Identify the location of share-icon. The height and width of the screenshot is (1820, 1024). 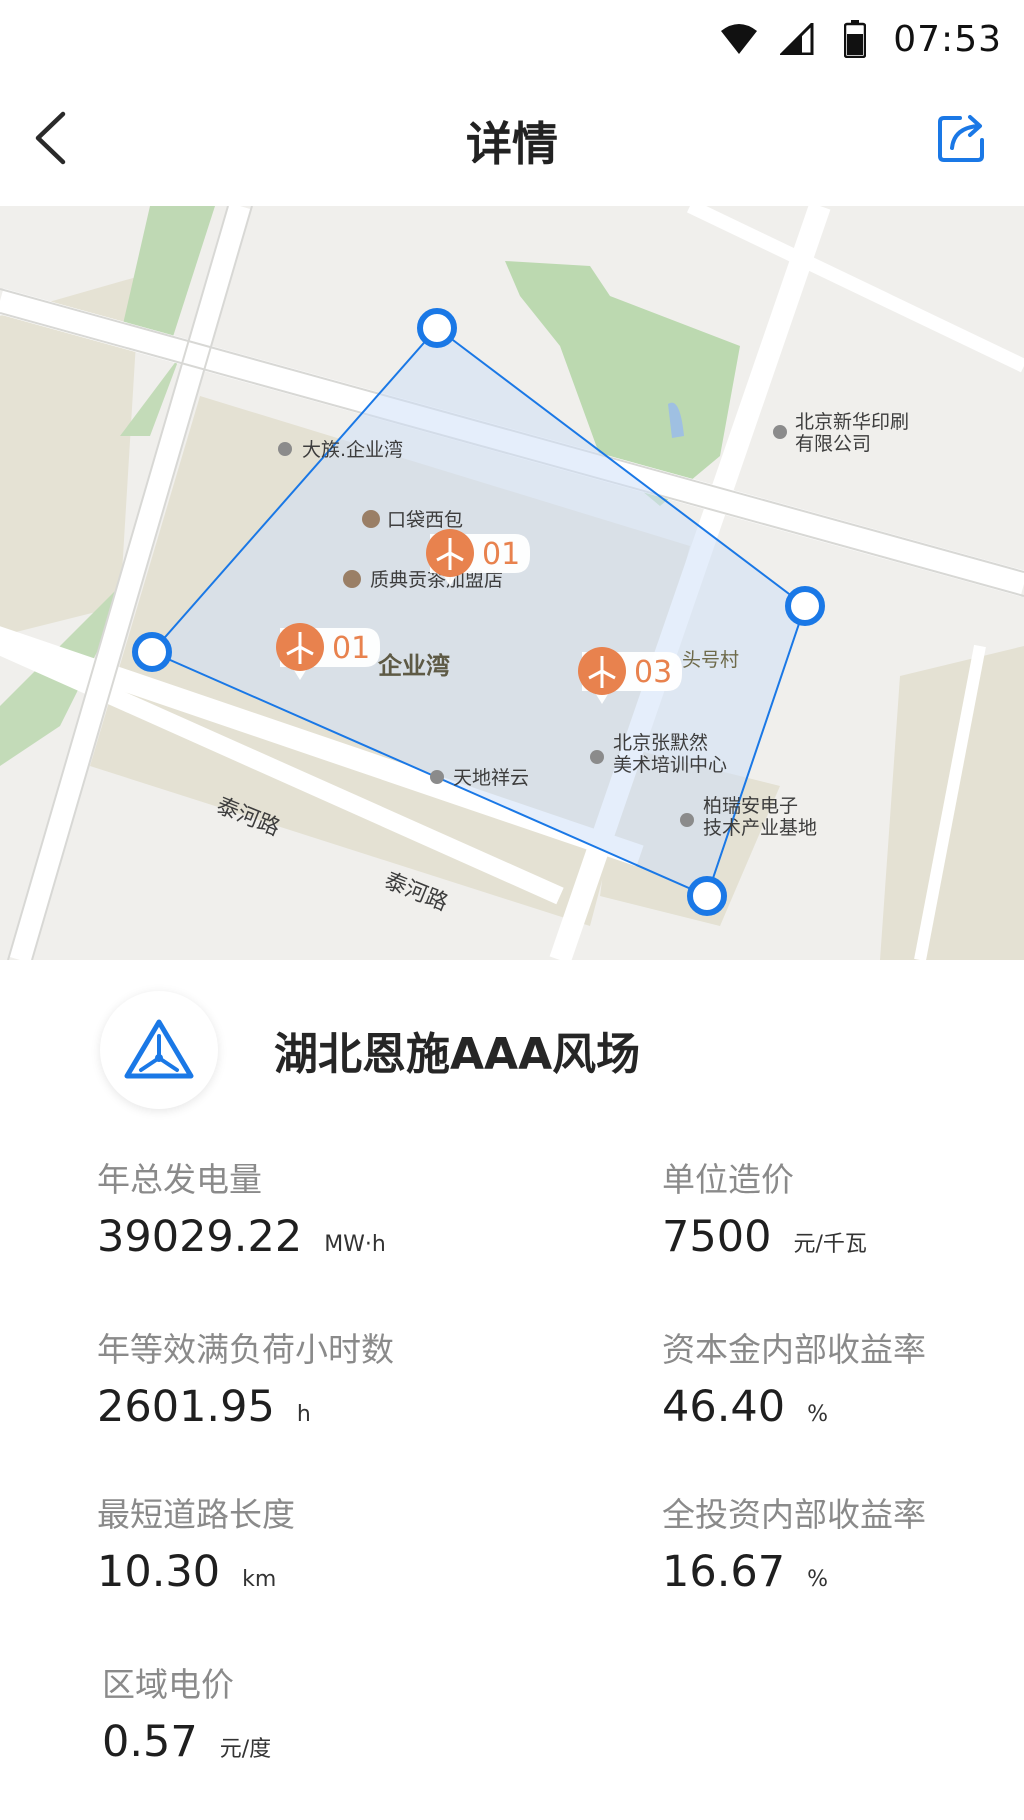
(962, 140).